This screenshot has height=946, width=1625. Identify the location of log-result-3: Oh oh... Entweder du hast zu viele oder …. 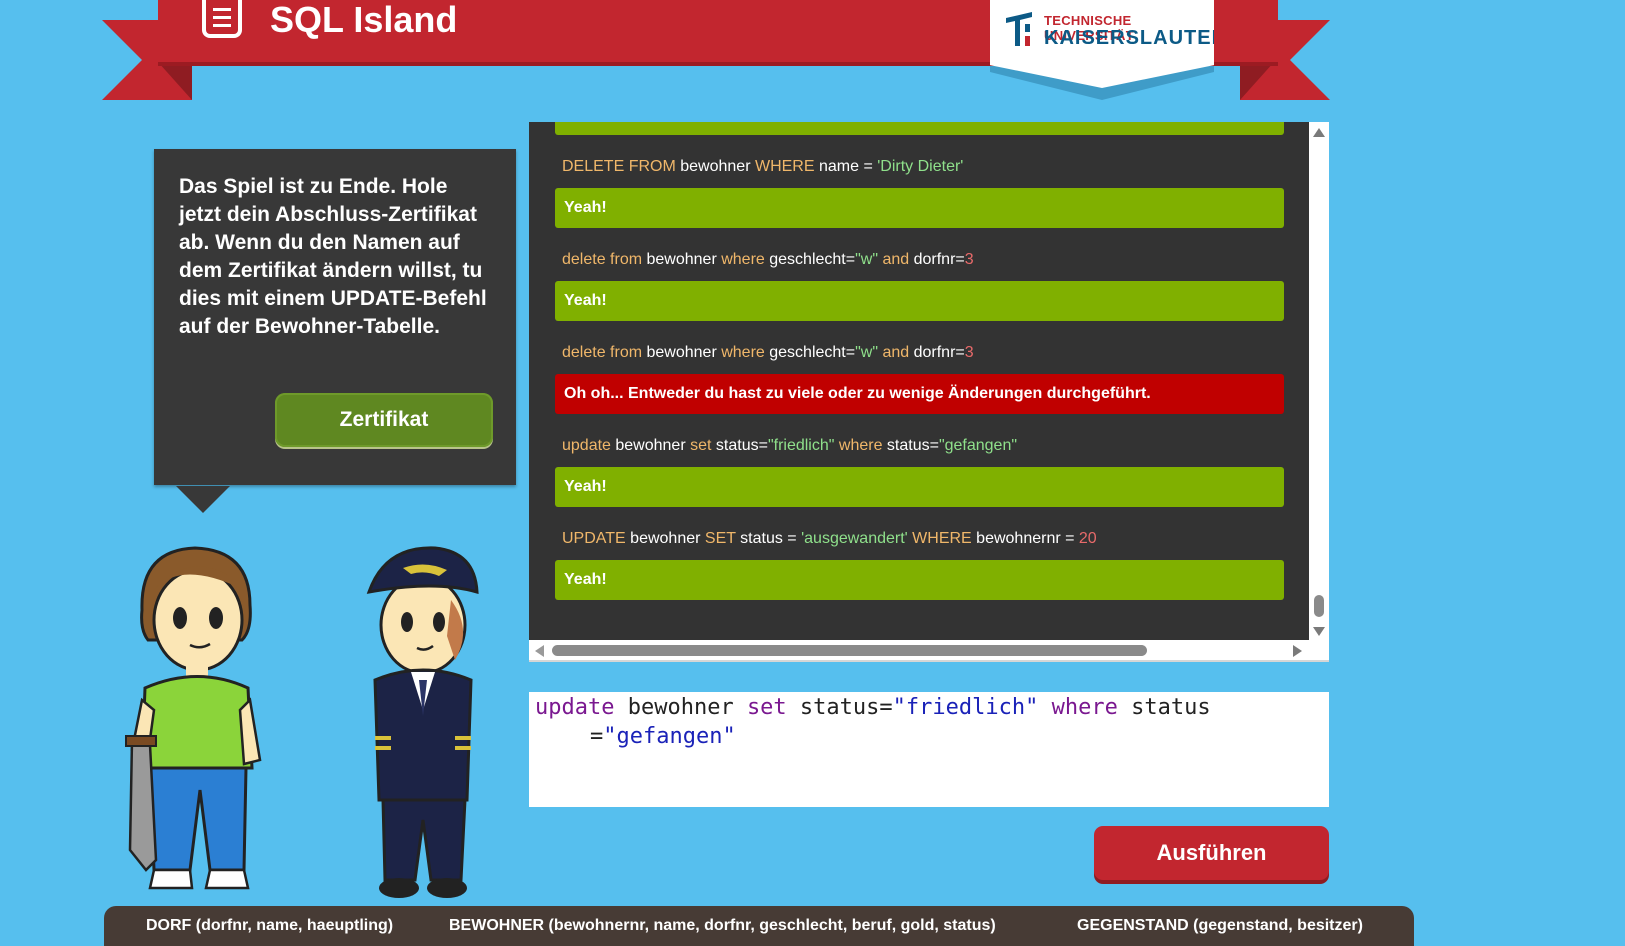
(919, 394).